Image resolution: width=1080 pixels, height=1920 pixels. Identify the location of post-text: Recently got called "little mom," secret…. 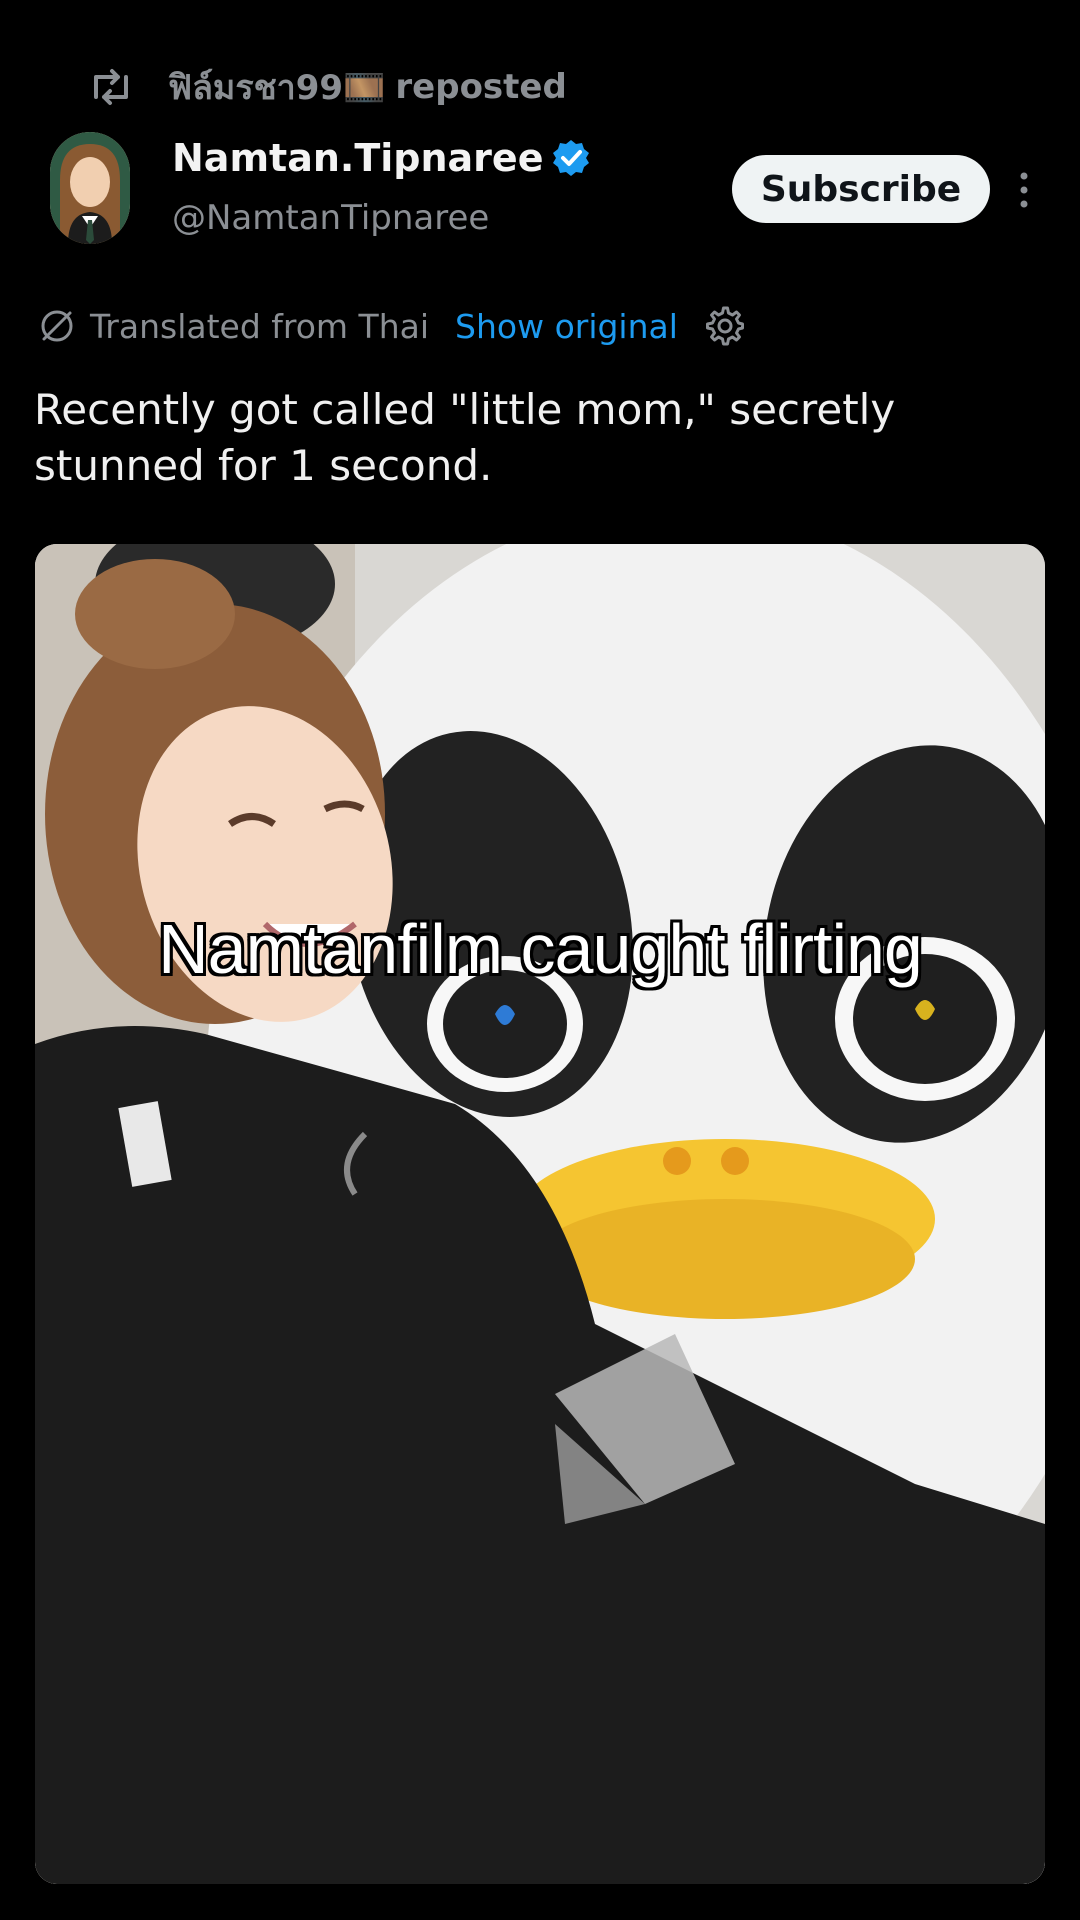
(465, 437).